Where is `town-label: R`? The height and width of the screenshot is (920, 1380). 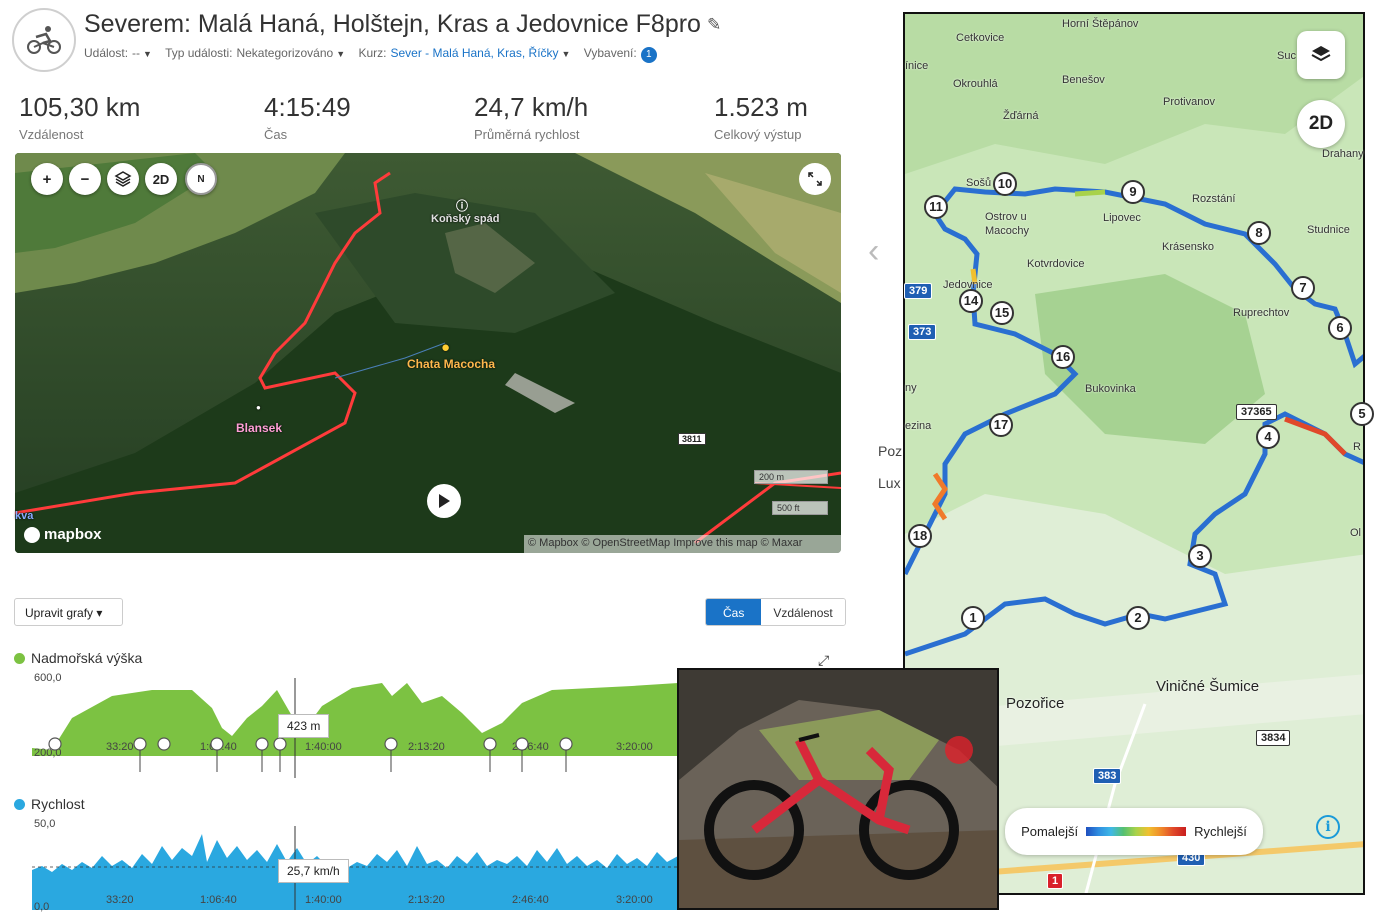
town-label: R is located at coordinates (1357, 447).